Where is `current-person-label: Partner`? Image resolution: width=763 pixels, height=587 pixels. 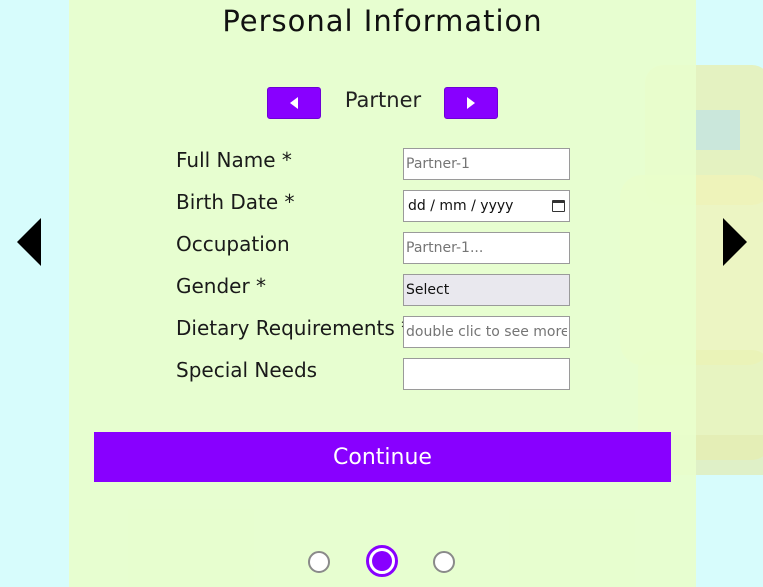
current-person-label: Partner is located at coordinates (383, 100).